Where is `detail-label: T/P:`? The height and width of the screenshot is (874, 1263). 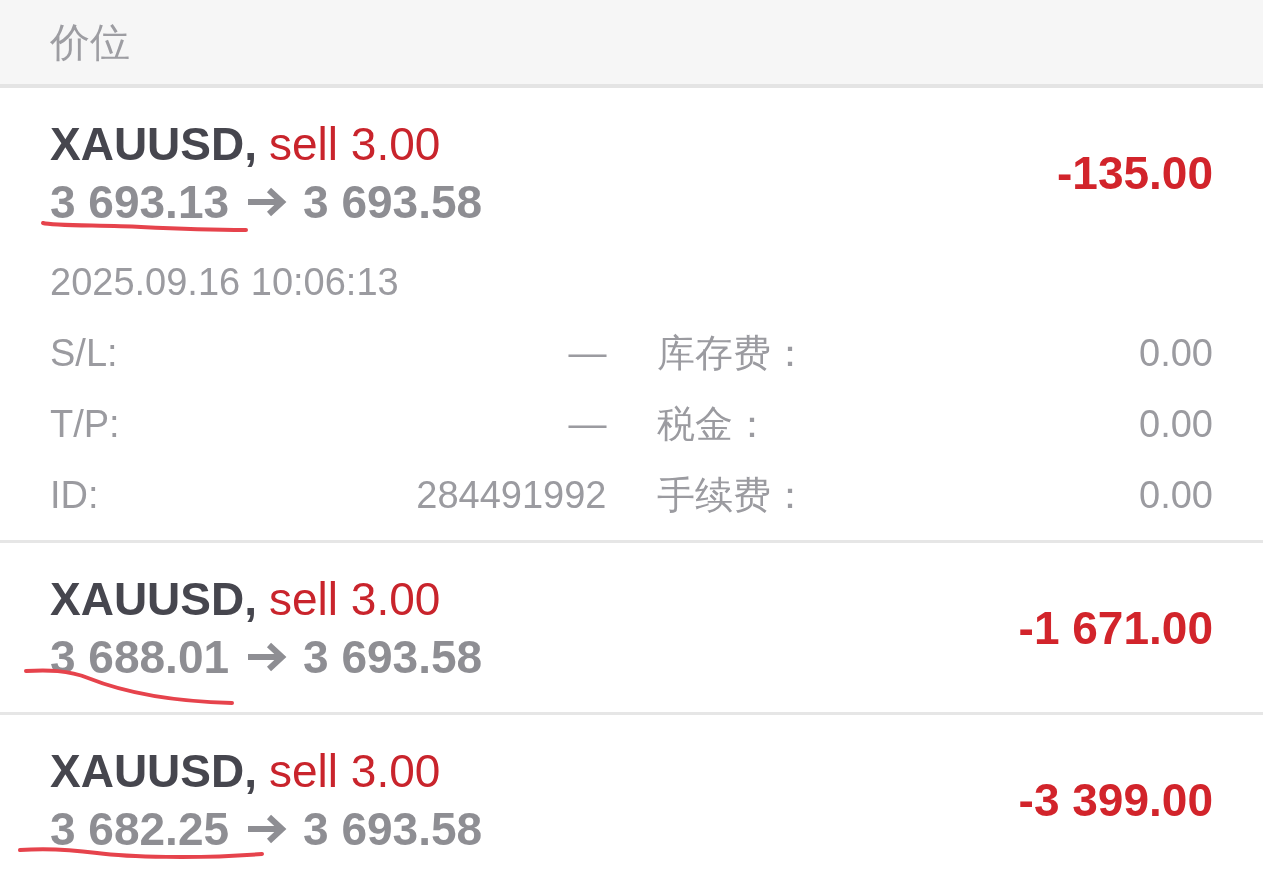
detail-label: T/P: is located at coordinates (85, 424).